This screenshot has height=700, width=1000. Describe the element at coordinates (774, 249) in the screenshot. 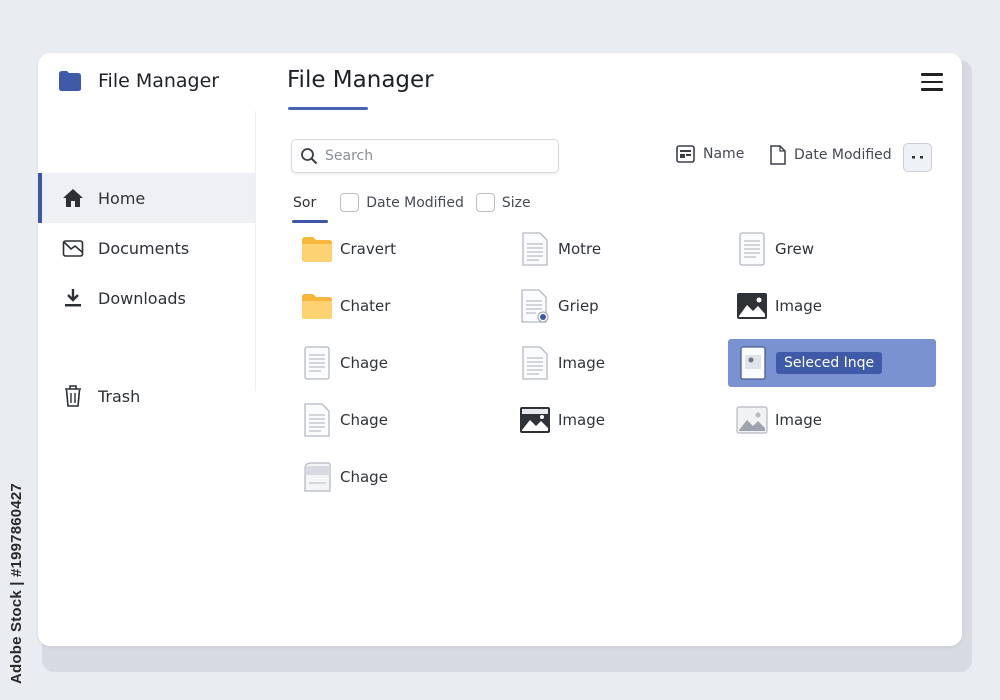

I see `file-item: Grew` at that location.